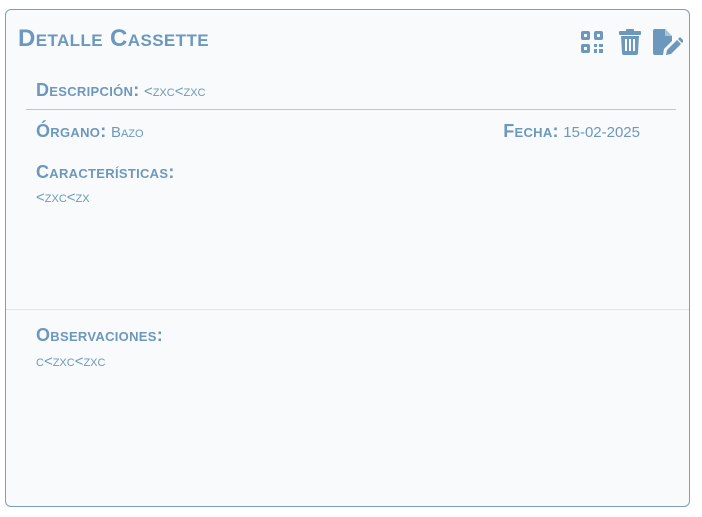 The image size is (702, 517). I want to click on delete-button, so click(630, 42).